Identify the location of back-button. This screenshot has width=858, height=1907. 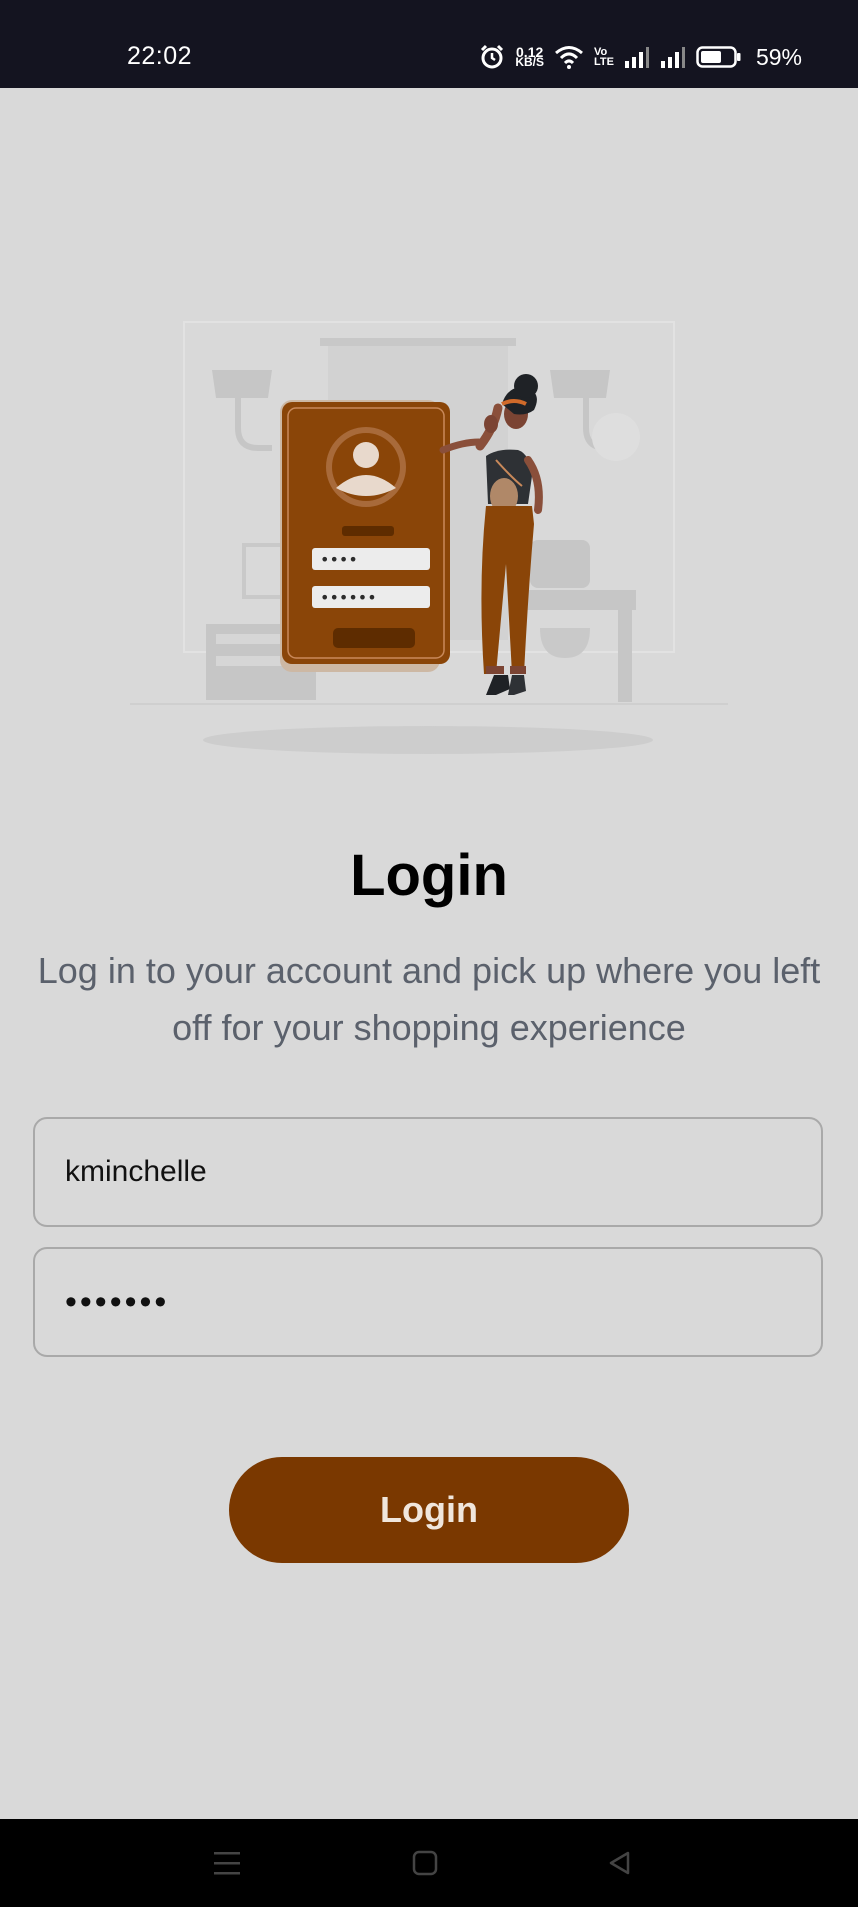
(620, 1863).